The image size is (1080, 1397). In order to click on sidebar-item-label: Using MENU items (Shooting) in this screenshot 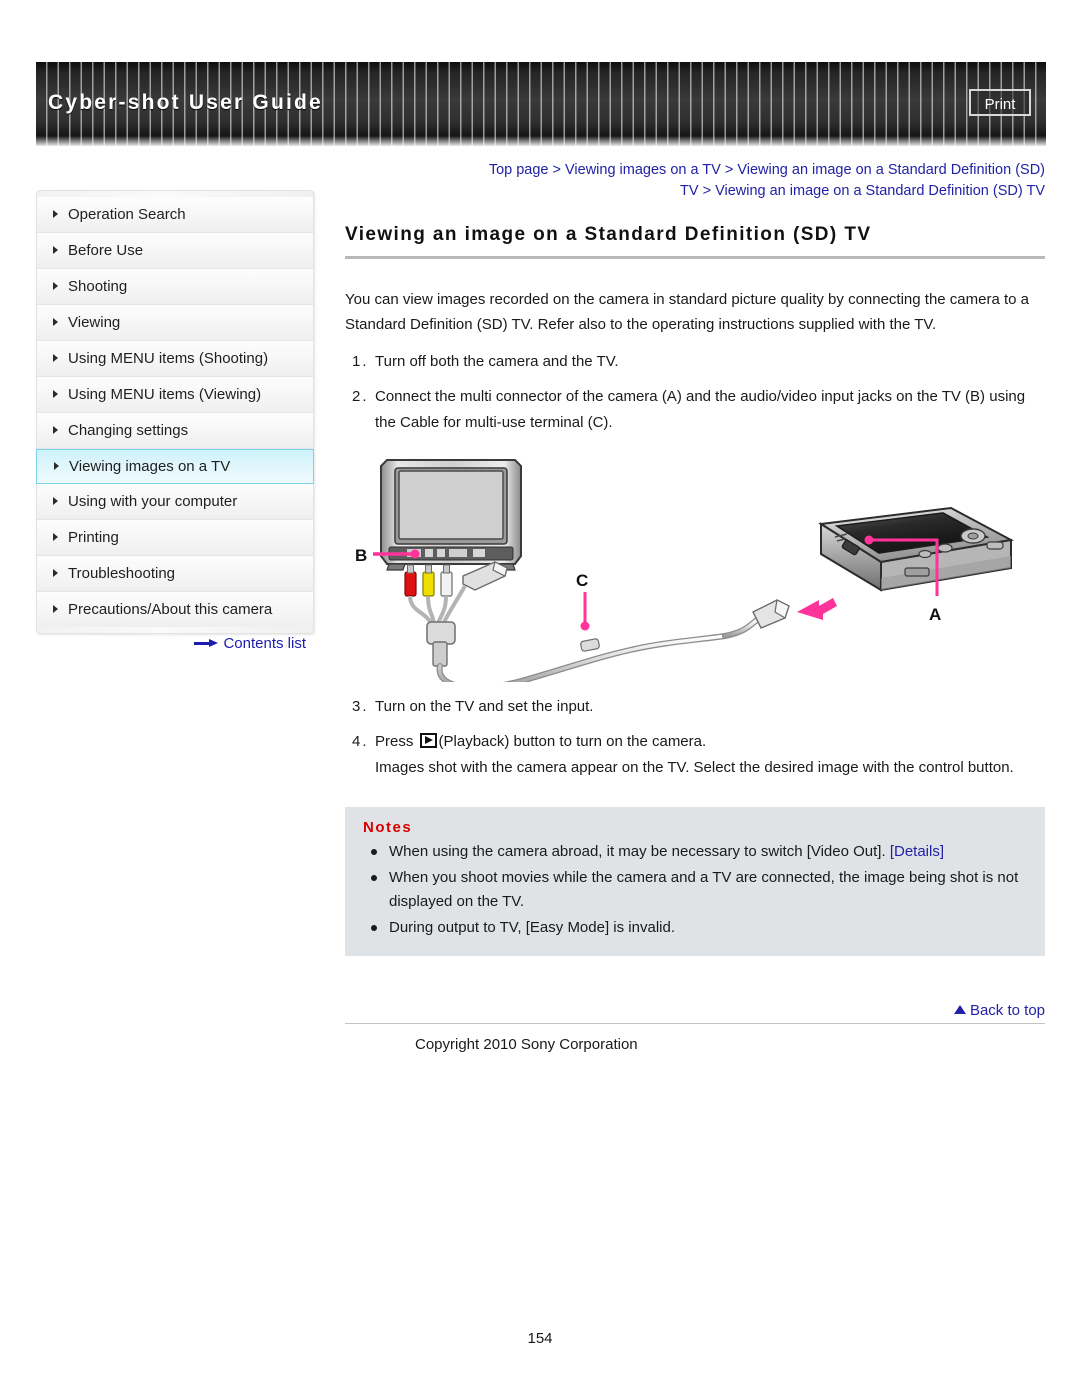, I will do `click(168, 358)`.